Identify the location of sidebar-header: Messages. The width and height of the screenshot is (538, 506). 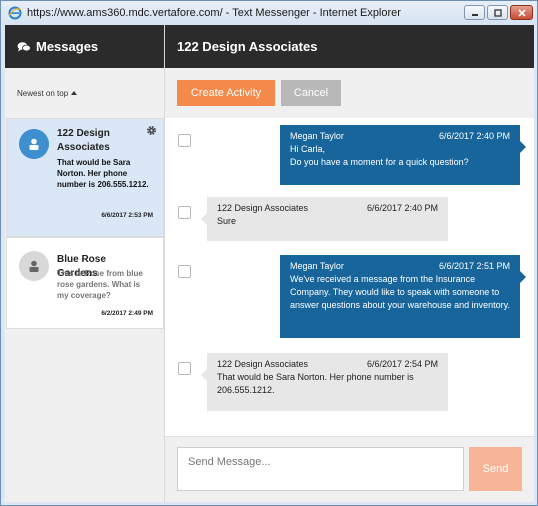
(84, 46).